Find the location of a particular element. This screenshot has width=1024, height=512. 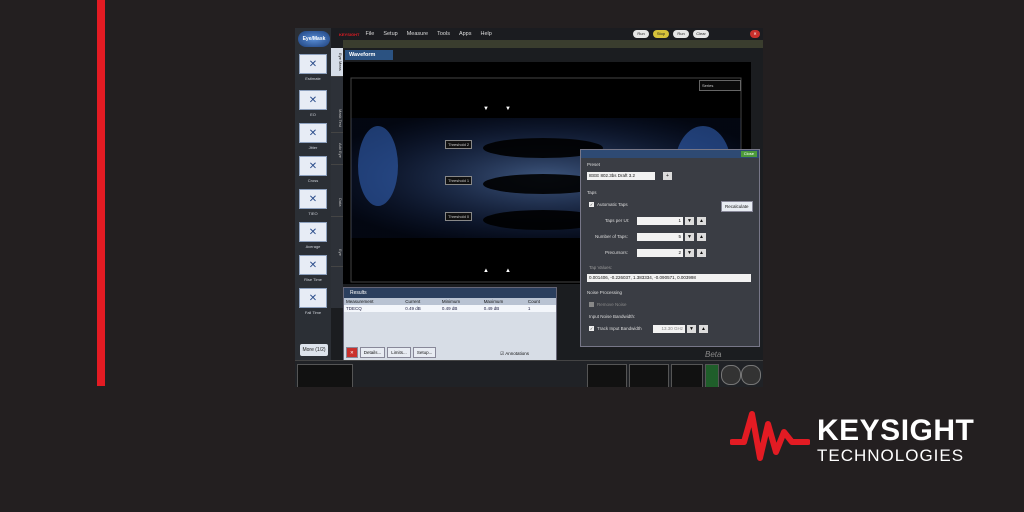

preset-select: IEEE 802.3bs Draft 3.2 is located at coordinates (621, 176).